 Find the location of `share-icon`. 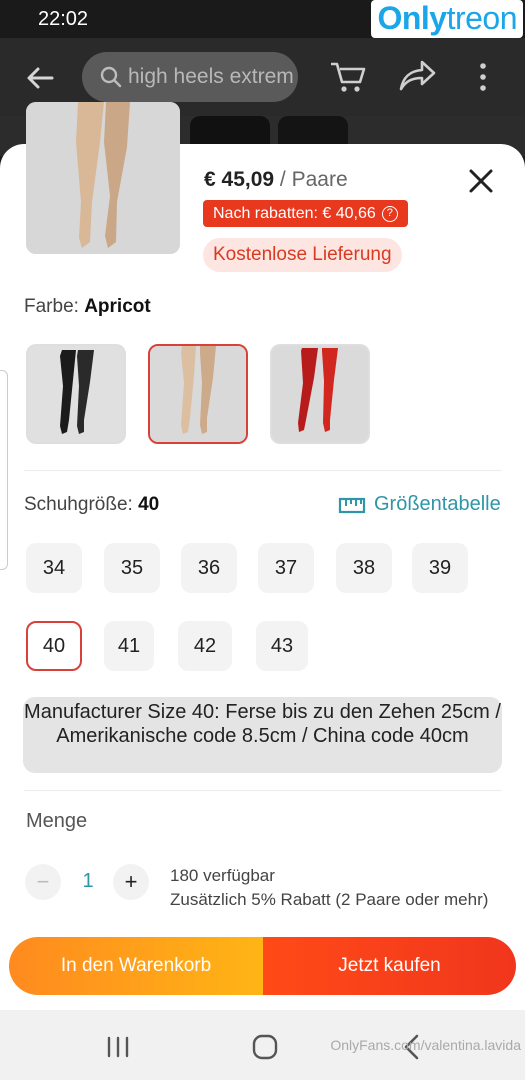

share-icon is located at coordinates (418, 76).